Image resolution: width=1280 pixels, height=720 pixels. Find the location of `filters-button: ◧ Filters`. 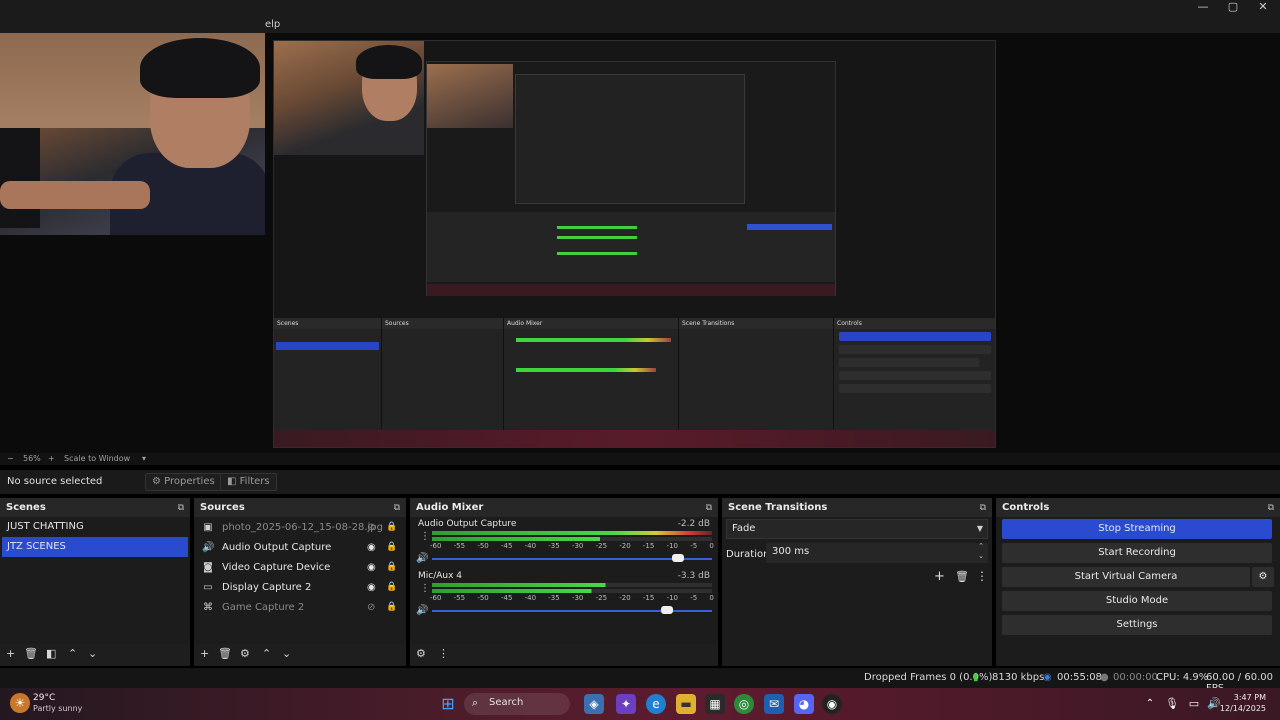

filters-button: ◧ Filters is located at coordinates (248, 482).